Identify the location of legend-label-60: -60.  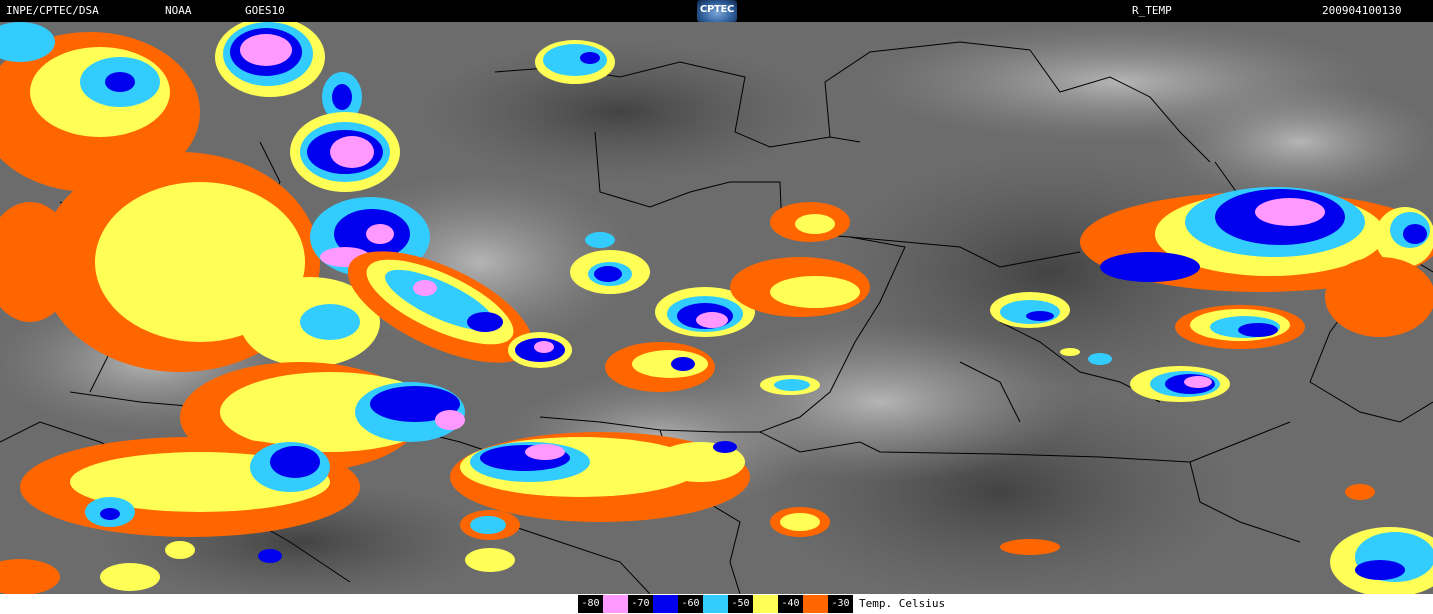
(690, 604).